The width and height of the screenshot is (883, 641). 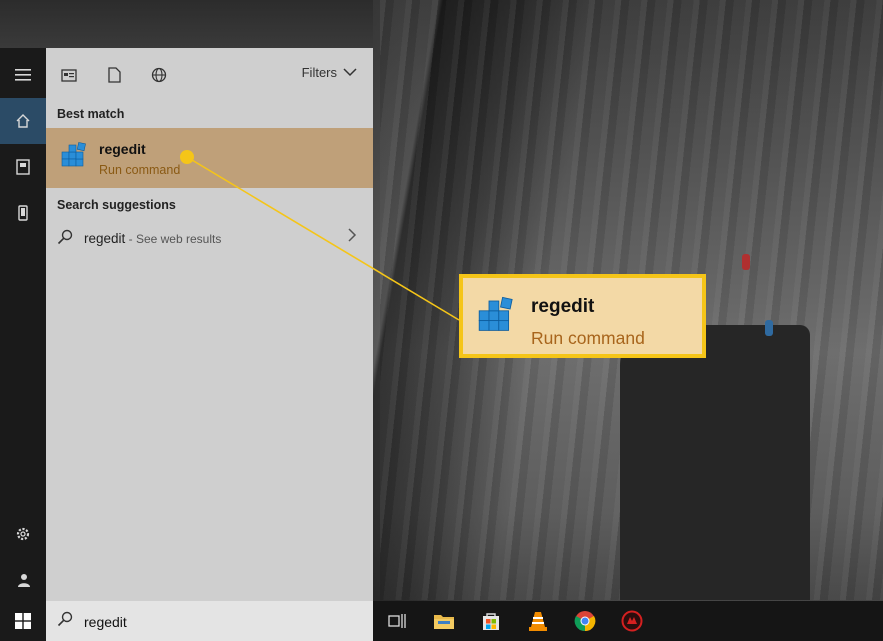 I want to click on settings-button, so click(x=23, y=534).